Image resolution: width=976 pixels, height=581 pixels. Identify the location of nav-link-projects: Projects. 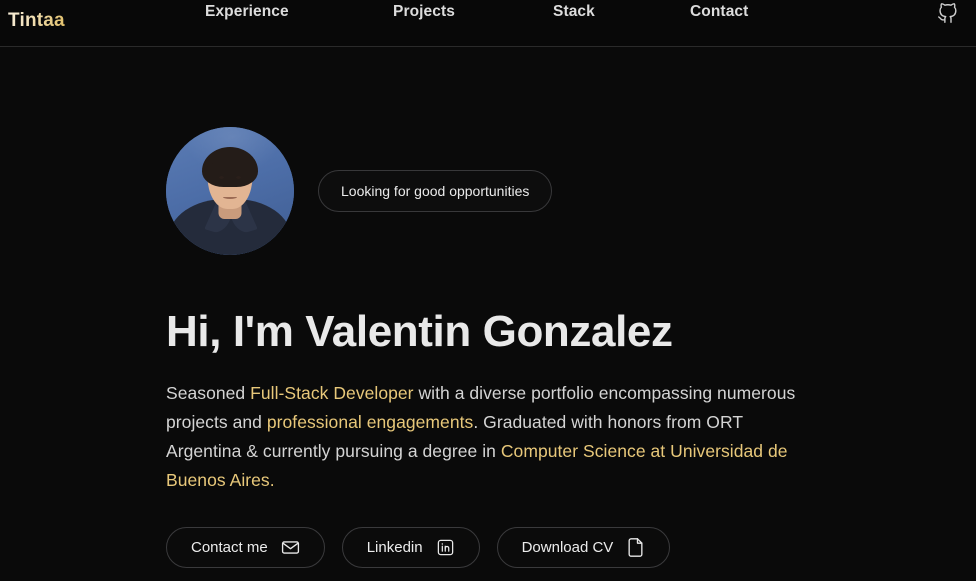
(473, 12).